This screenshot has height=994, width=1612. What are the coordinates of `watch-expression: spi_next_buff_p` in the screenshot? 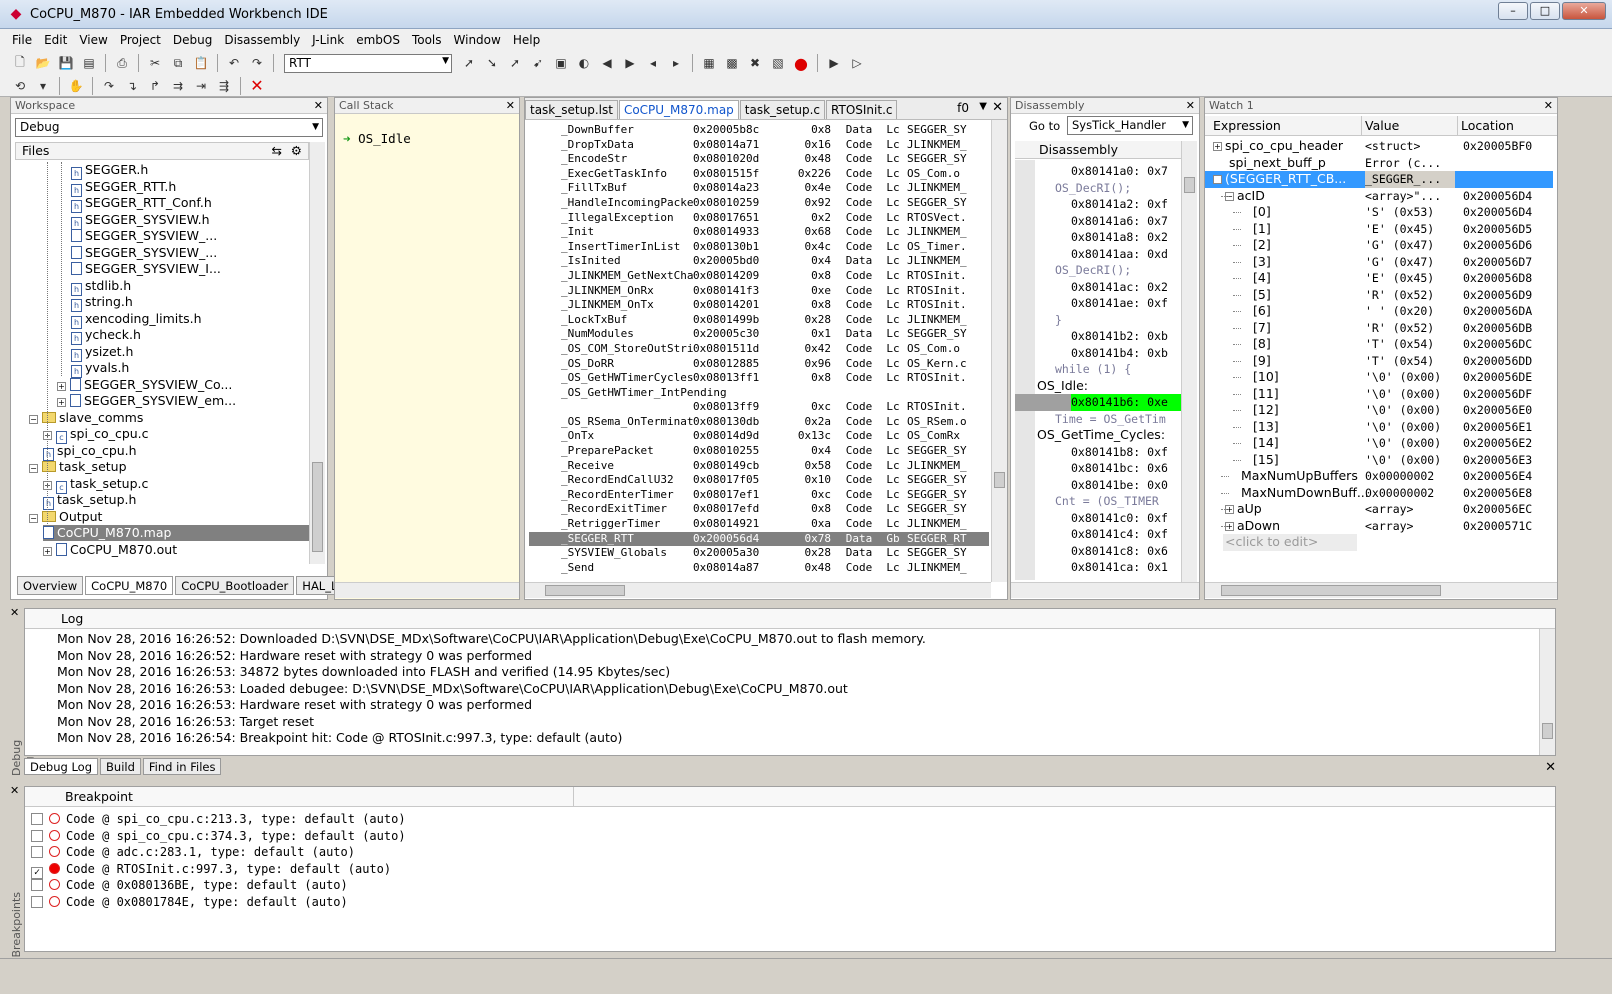 It's located at (1277, 163).